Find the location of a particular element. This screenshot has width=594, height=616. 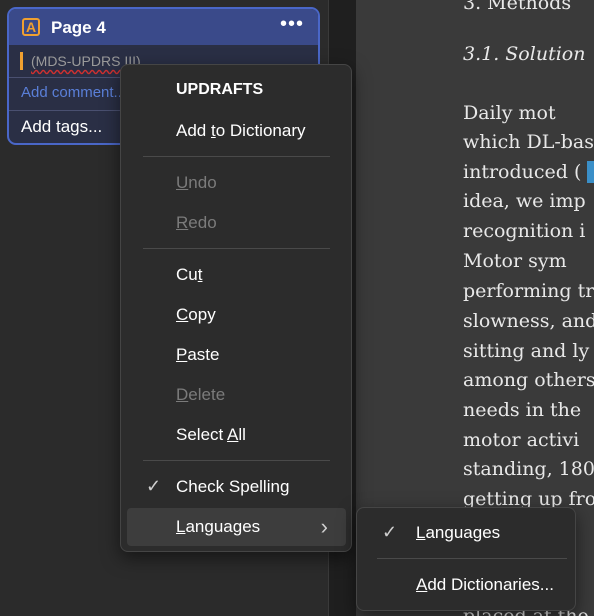

redo-item: Redo is located at coordinates (236, 223).